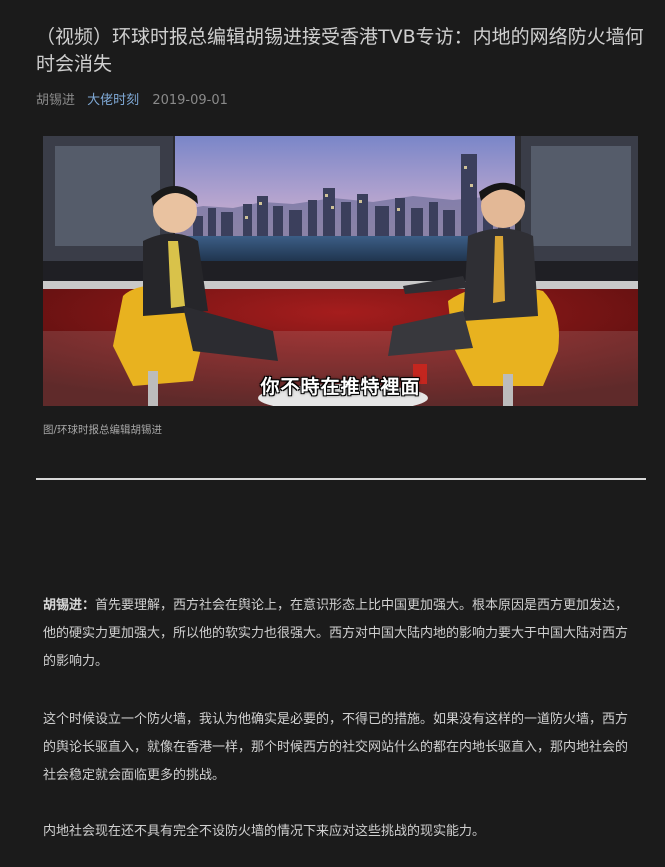  Describe the element at coordinates (340, 50) in the screenshot. I see `article-title: （视频）环球时报总编辑胡锡进接受香港TVB专访：内地的网络防火墙何时会消失` at that location.